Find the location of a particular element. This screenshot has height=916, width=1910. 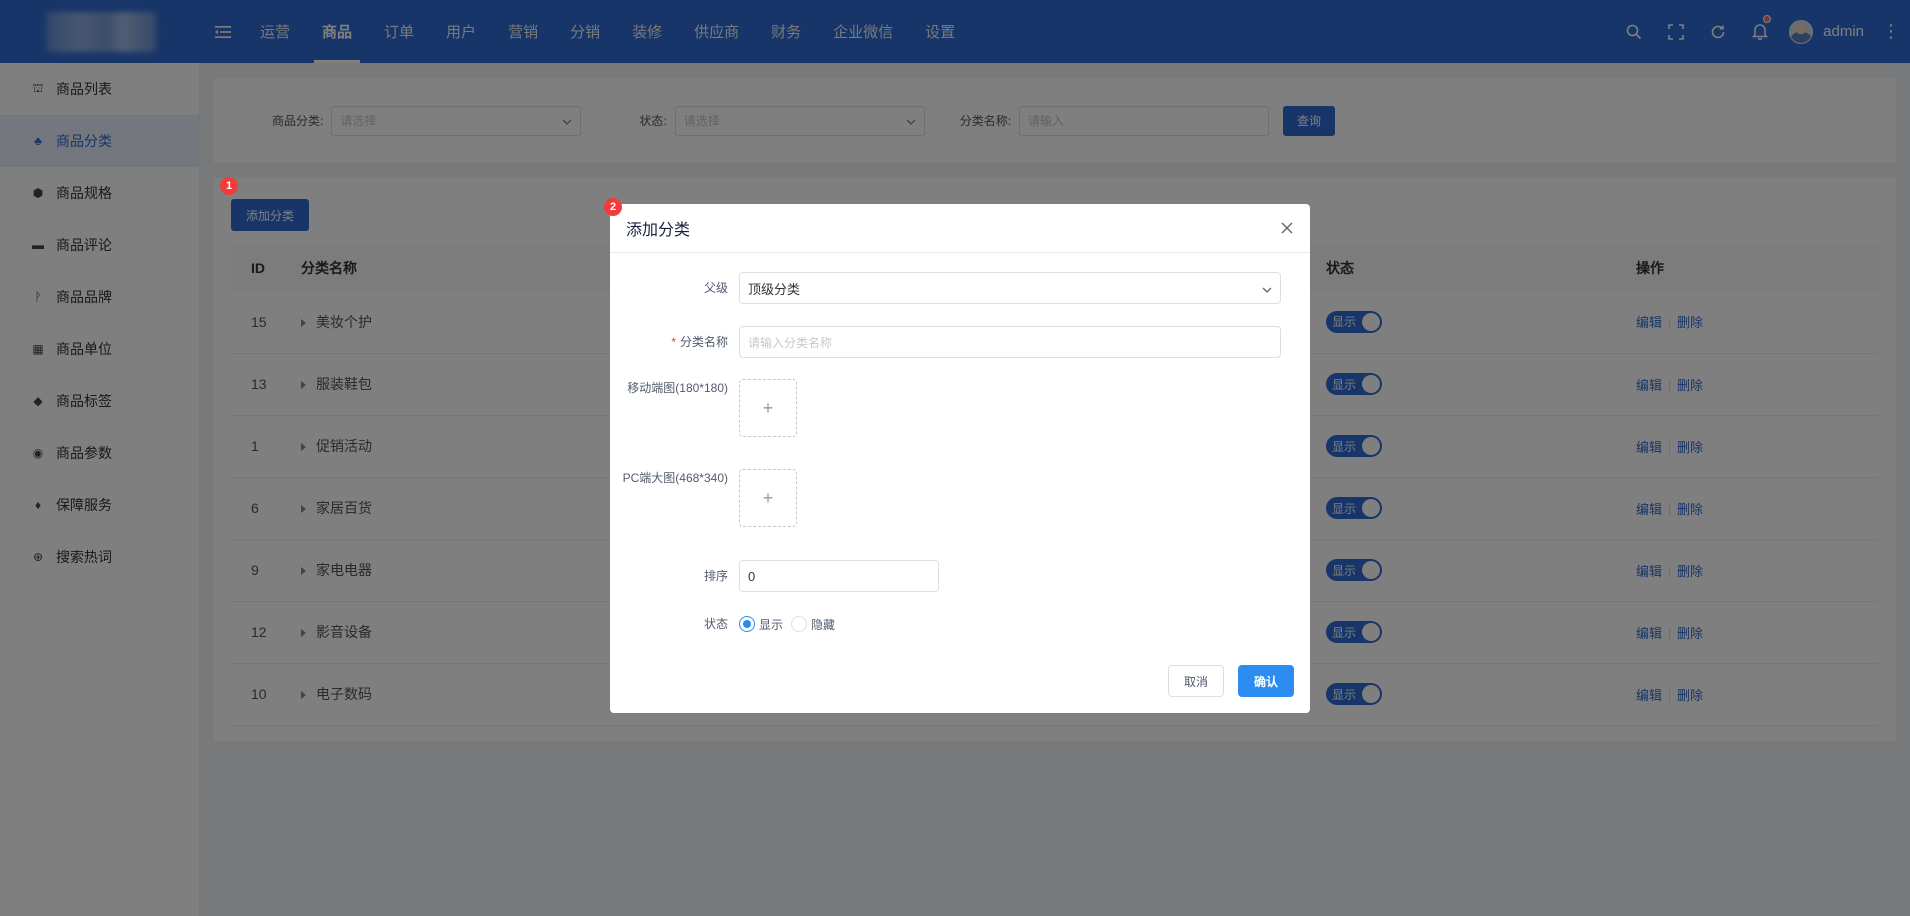

status-radio-show: 显示 is located at coordinates (761, 624).